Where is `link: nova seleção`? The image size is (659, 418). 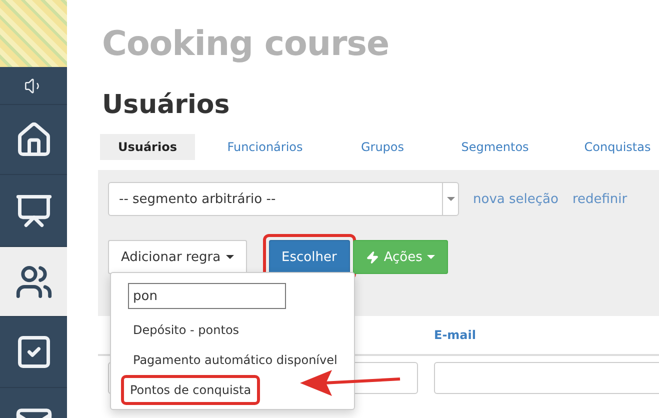 link: nova seleção is located at coordinates (515, 199).